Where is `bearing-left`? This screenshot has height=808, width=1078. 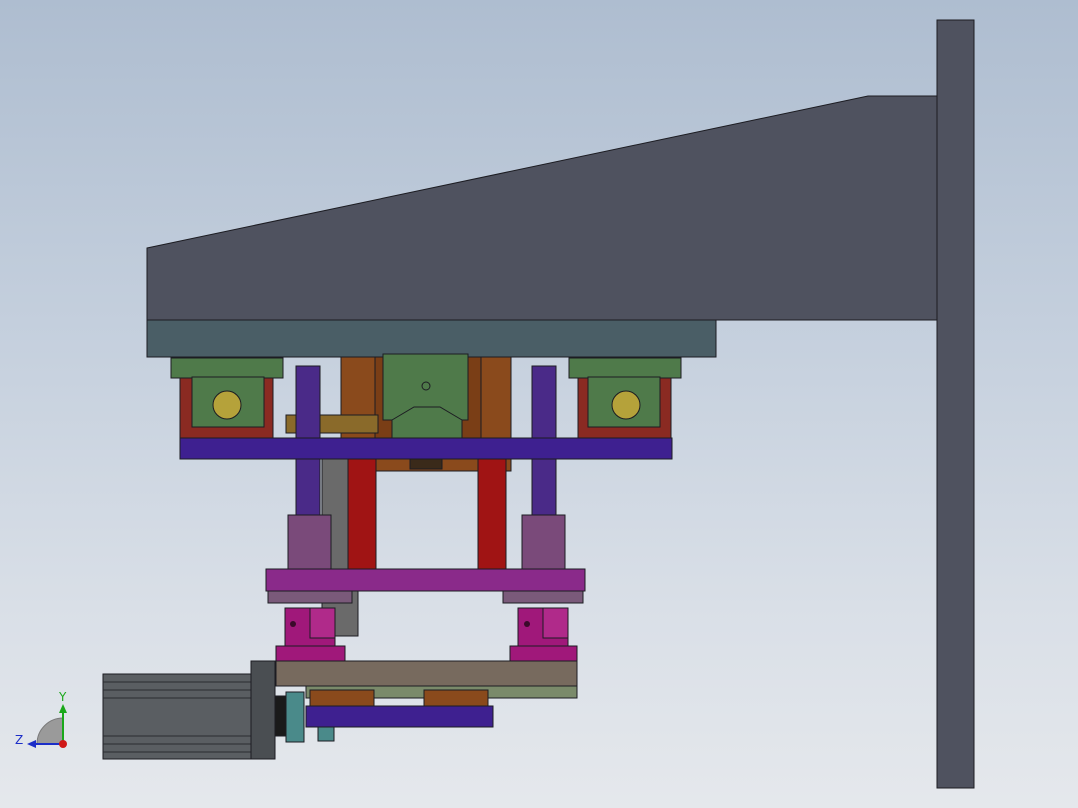
bearing-left is located at coordinates (227, 405).